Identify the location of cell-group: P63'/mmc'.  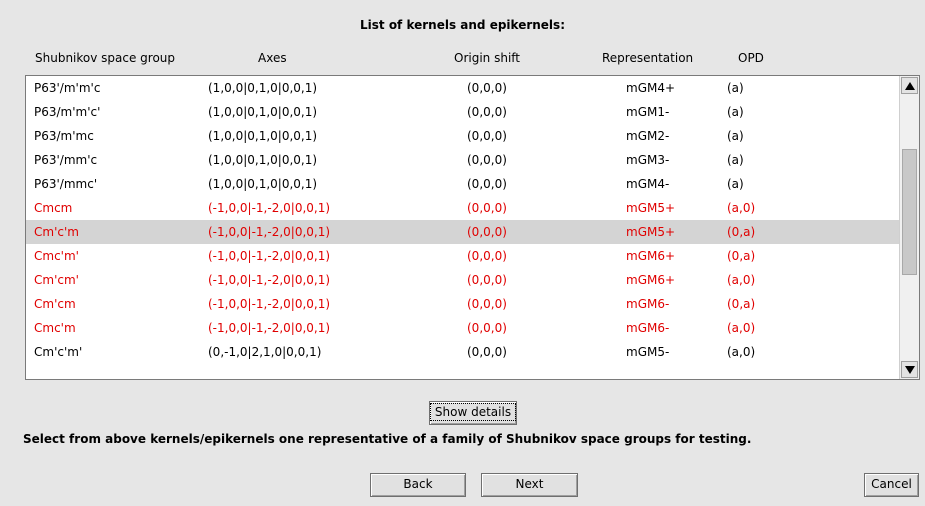
(66, 184).